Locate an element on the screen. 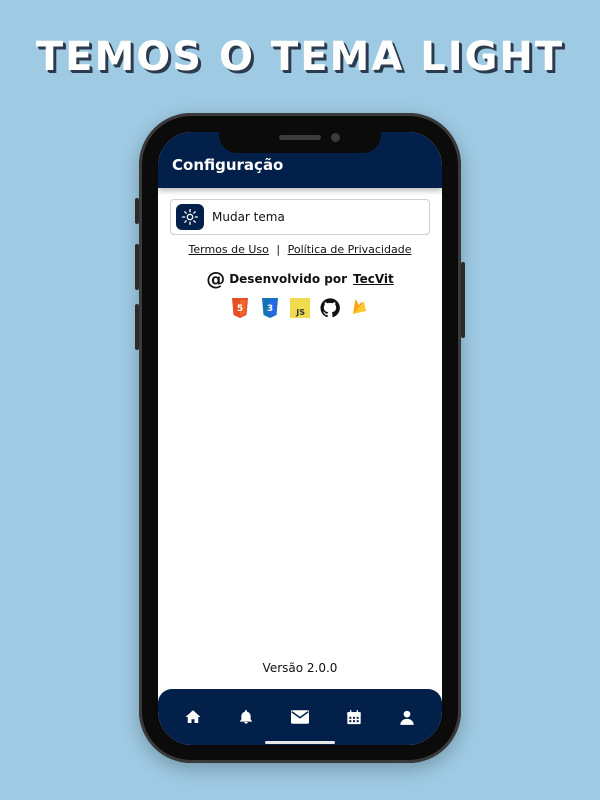 The image size is (600, 800). developer-brand-link: TecVit is located at coordinates (373, 279).